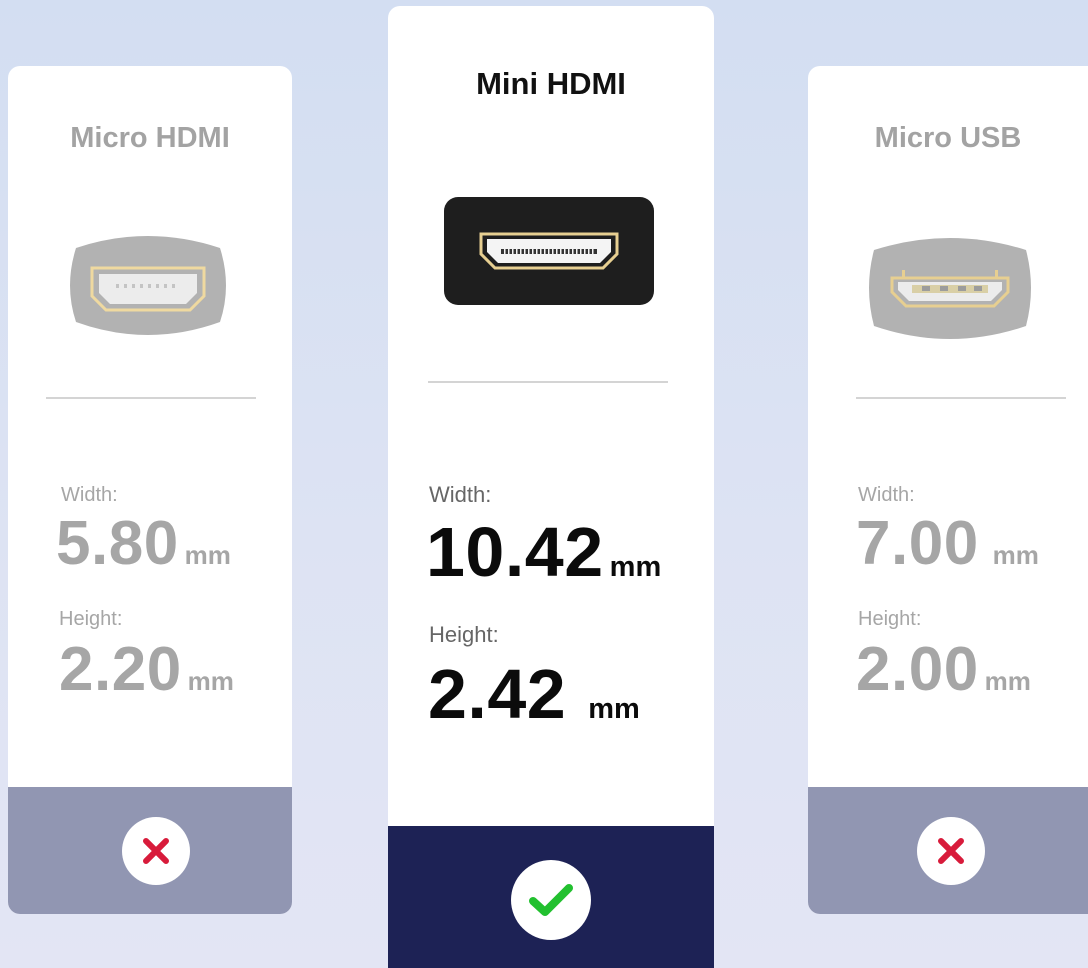  What do you see at coordinates (150, 138) in the screenshot?
I see `card-title: Micro HDMI` at bounding box center [150, 138].